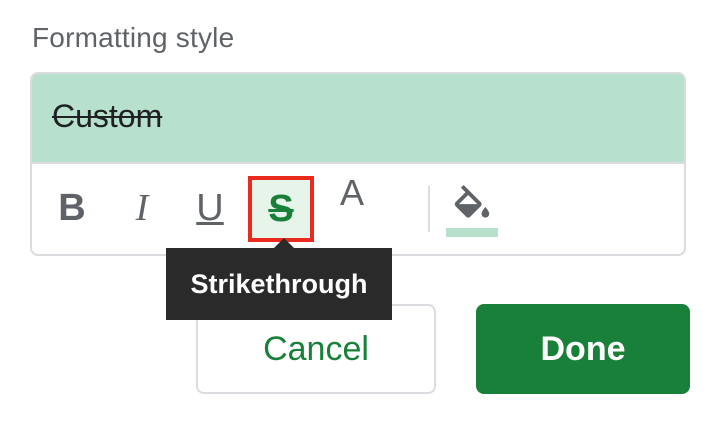 The height and width of the screenshot is (424, 712). What do you see at coordinates (210, 208) in the screenshot?
I see `underline-button: U` at bounding box center [210, 208].